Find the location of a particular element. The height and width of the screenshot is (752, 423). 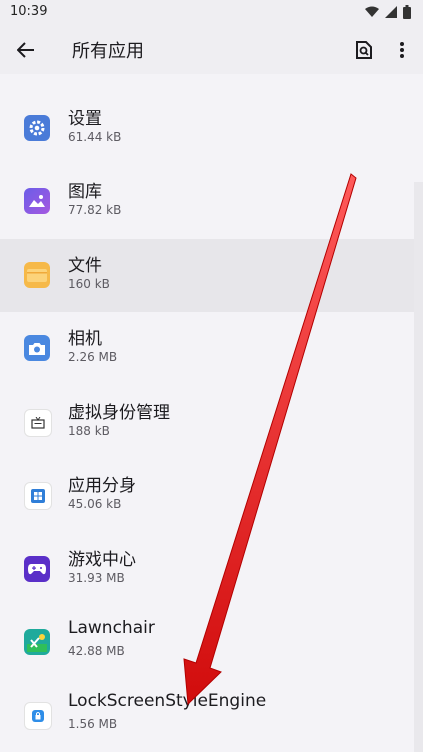

lawnchair-icon is located at coordinates (37, 642).